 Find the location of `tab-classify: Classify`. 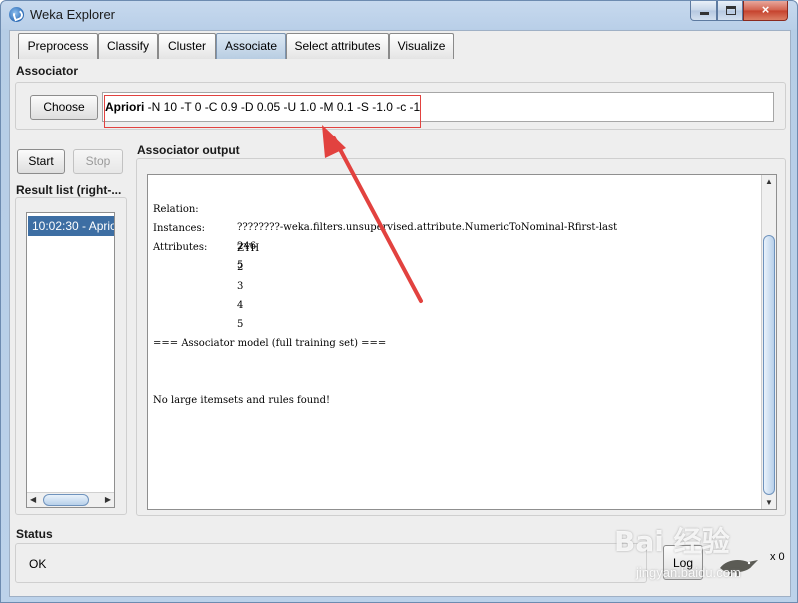

tab-classify: Classify is located at coordinates (128, 46).